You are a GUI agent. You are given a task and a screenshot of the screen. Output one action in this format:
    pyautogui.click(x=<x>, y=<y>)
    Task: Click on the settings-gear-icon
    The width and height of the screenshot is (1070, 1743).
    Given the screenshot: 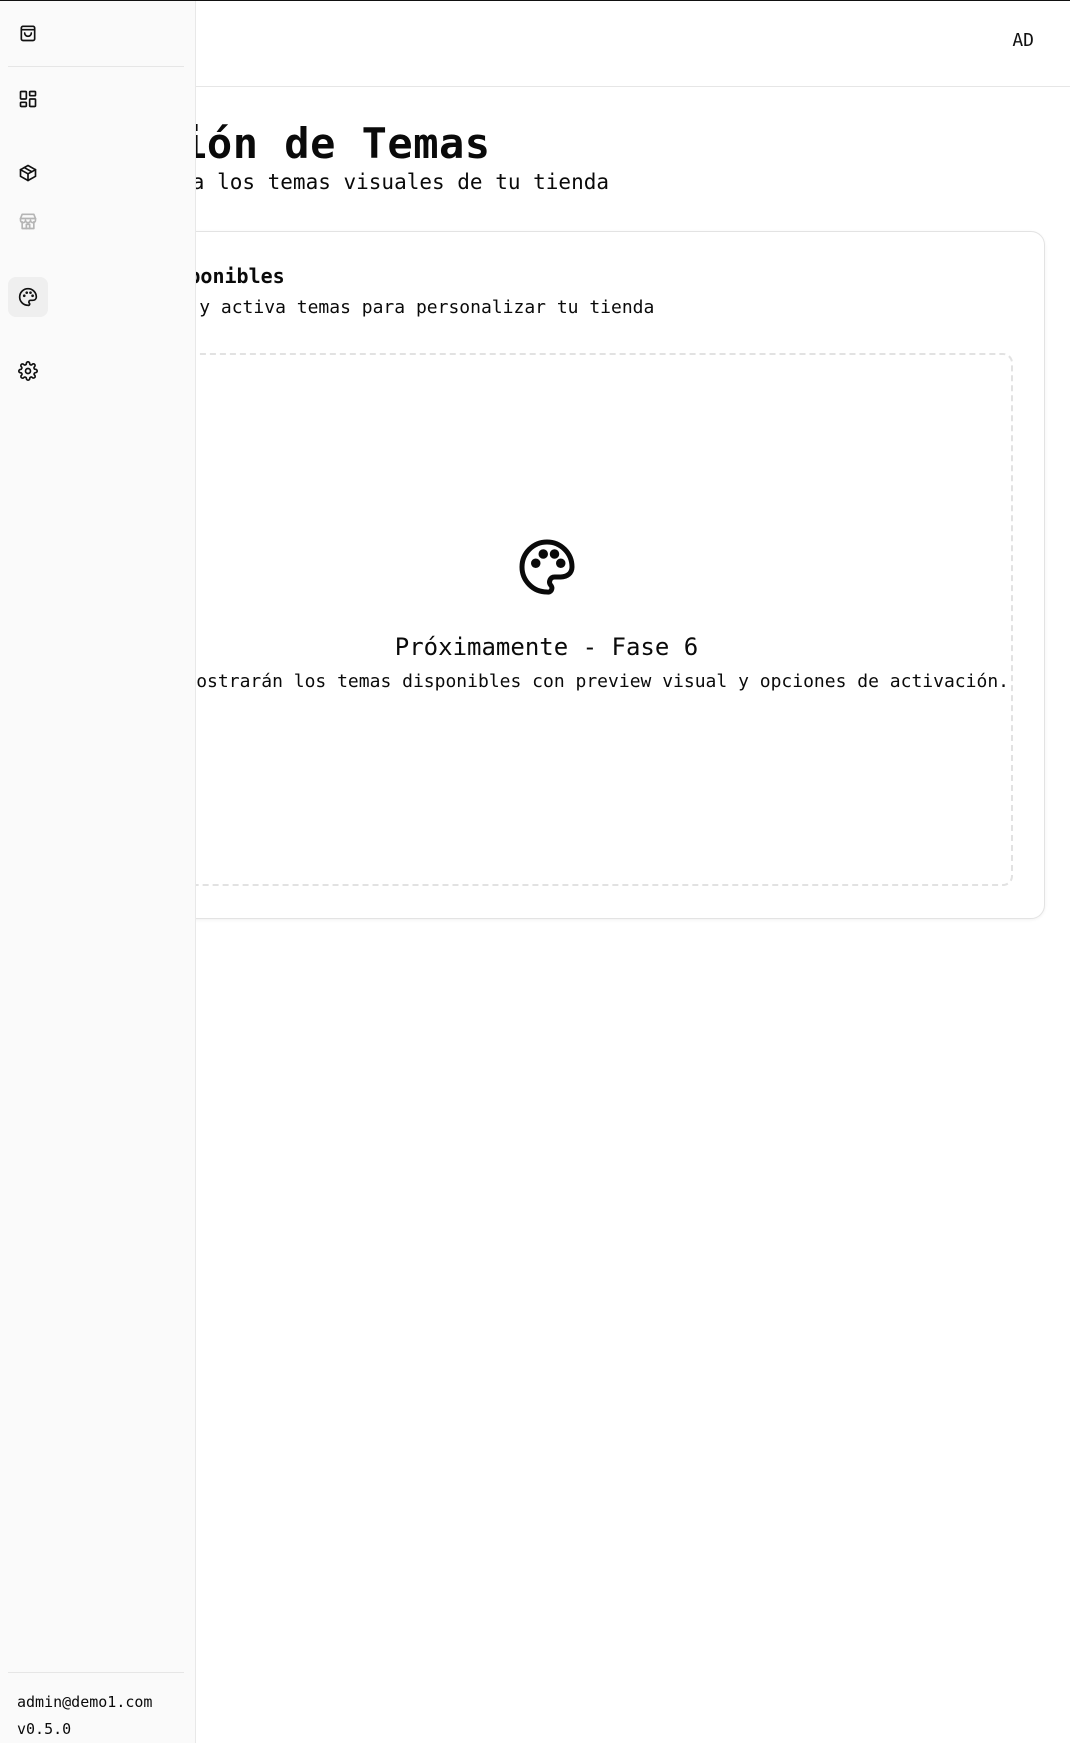 What is the action you would take?
    pyautogui.click(x=28, y=371)
    